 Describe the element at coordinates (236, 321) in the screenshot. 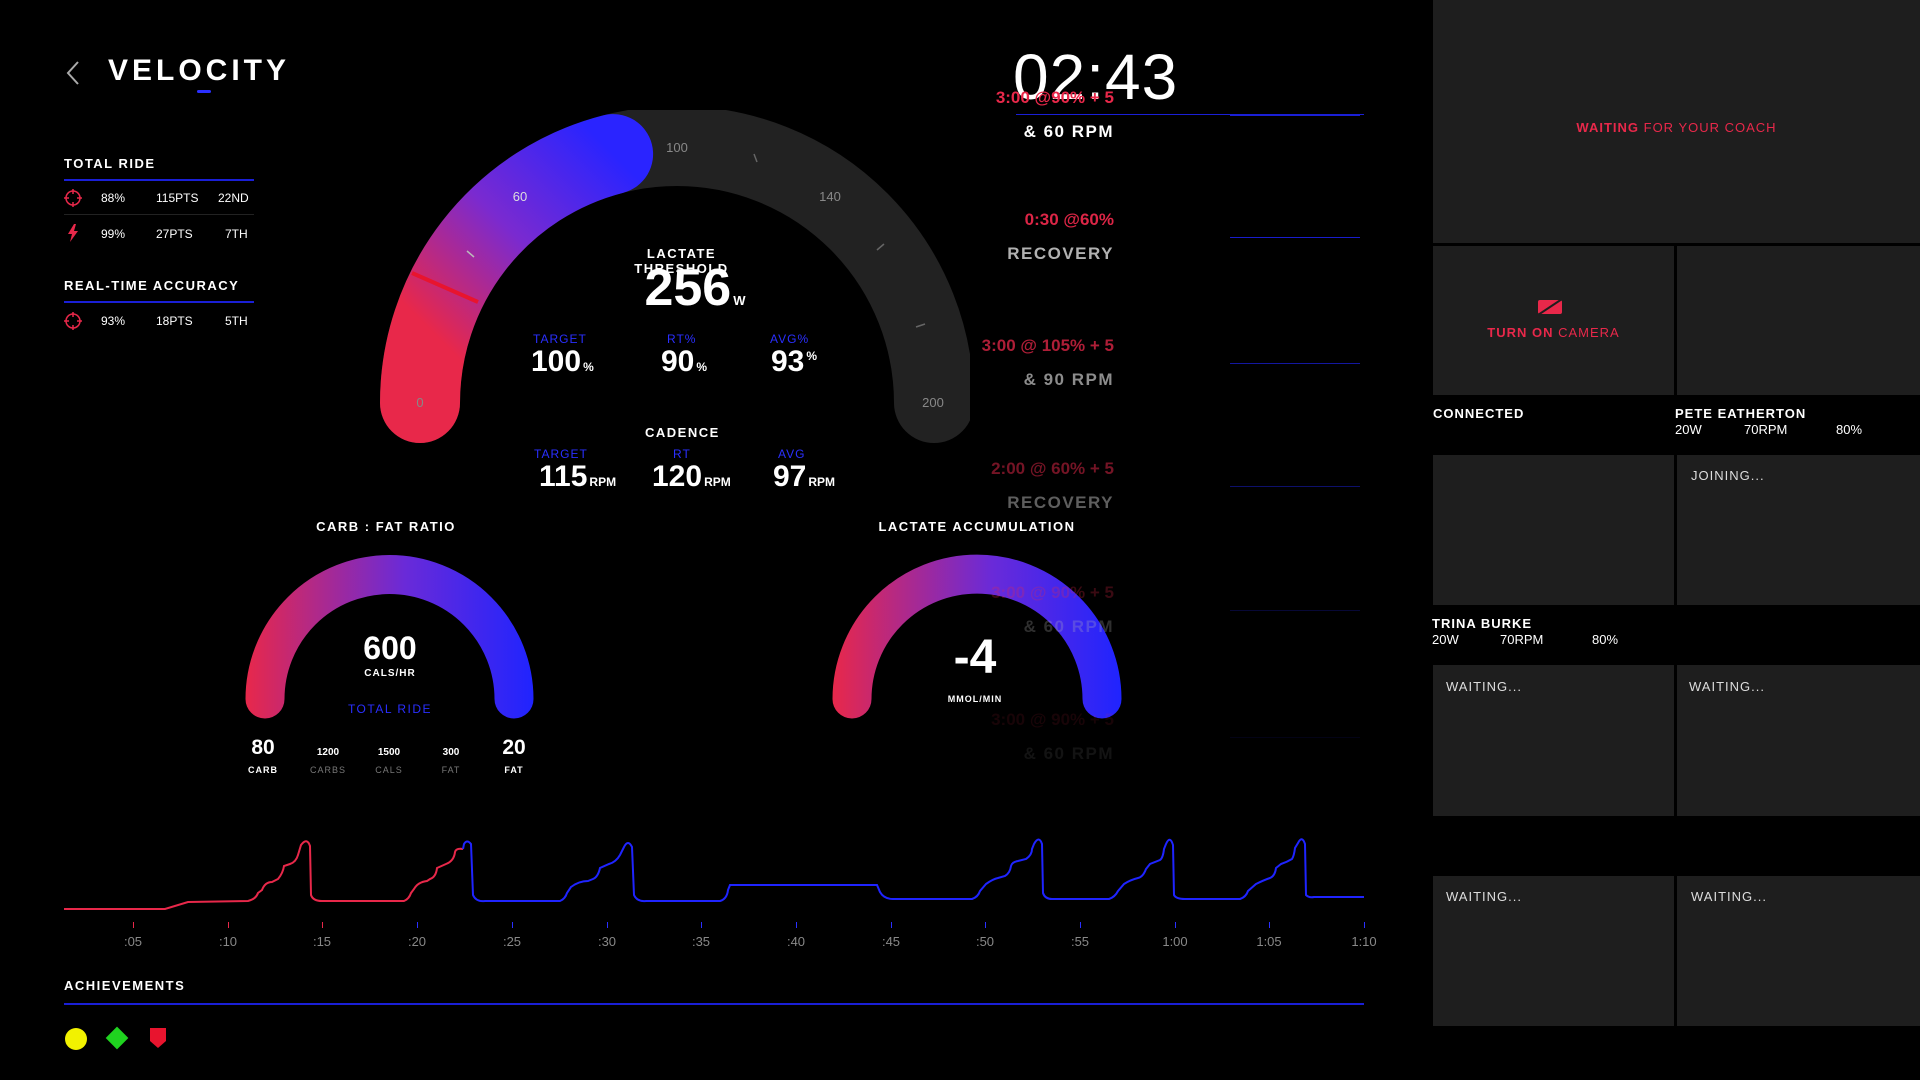

I see `stat-rank: 5TH` at that location.